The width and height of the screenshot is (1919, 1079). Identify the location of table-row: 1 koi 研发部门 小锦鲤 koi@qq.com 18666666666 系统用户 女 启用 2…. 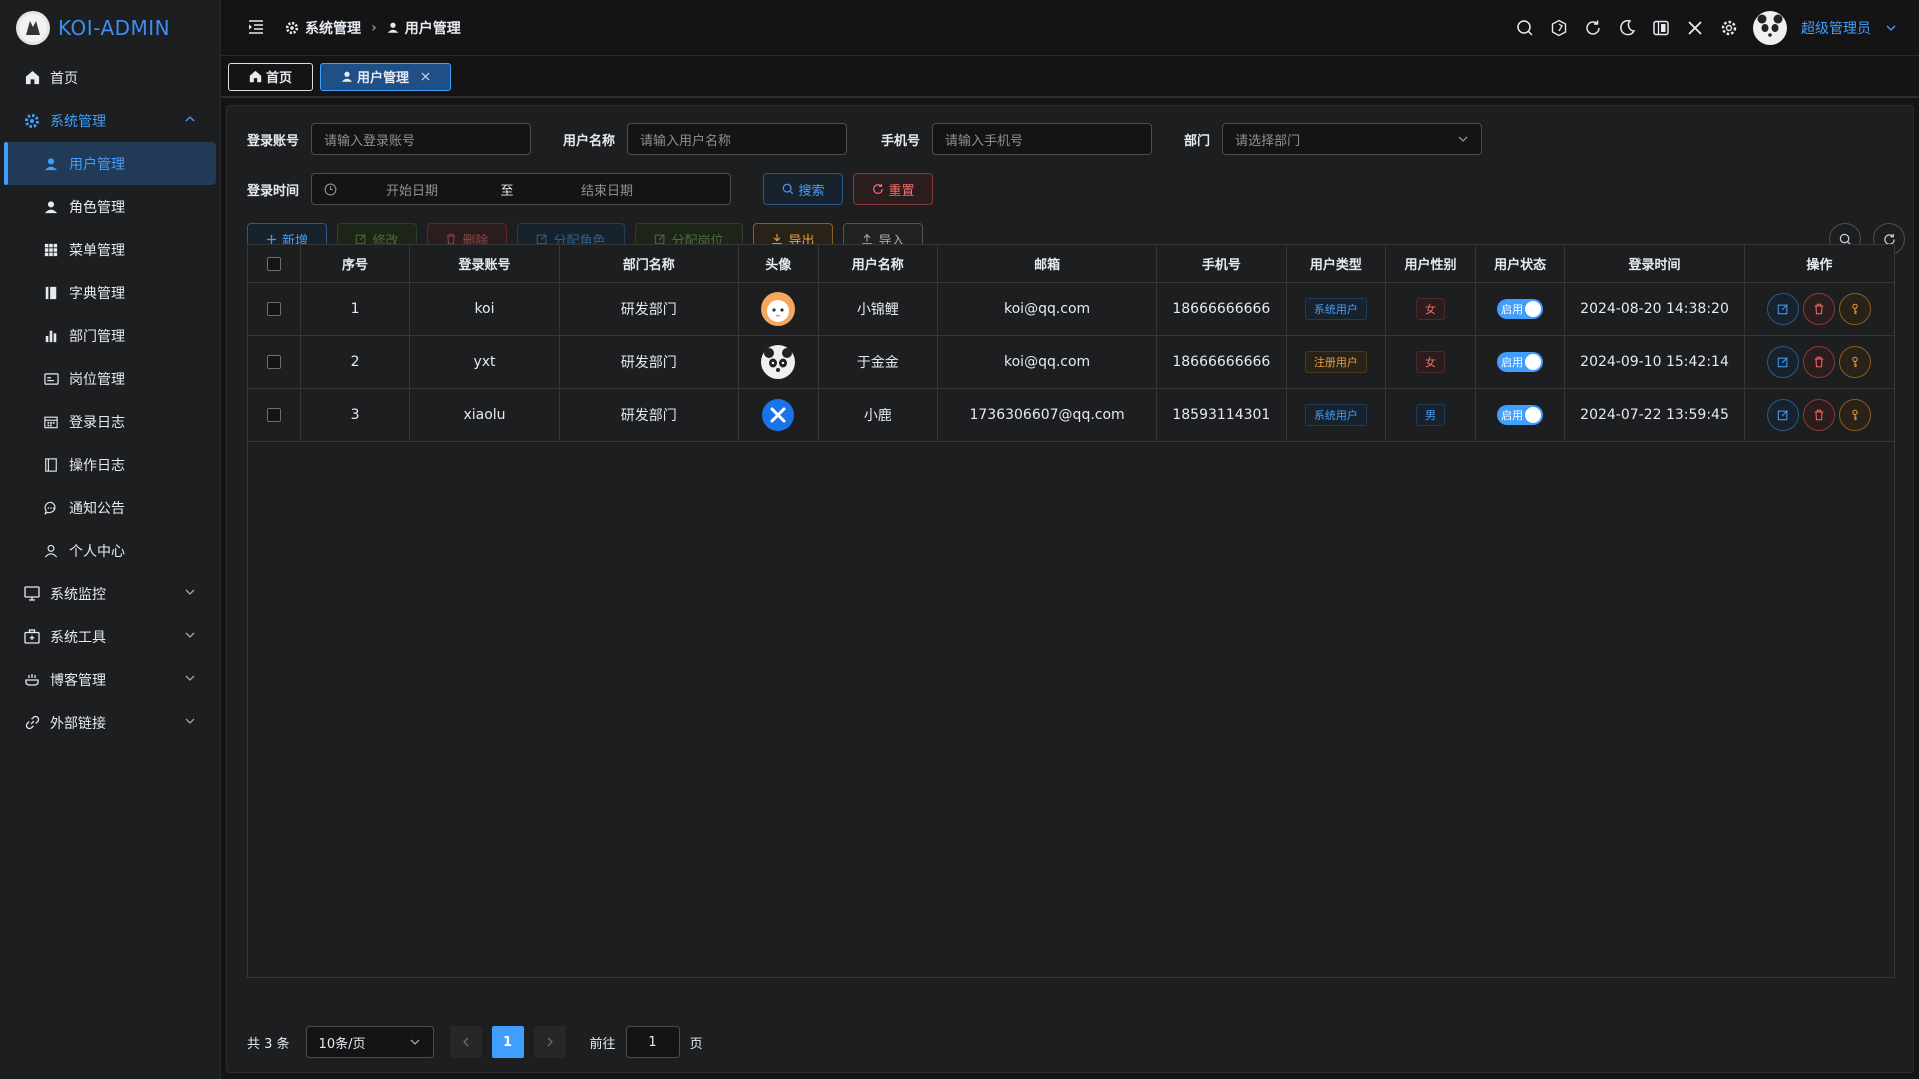
(1071, 309).